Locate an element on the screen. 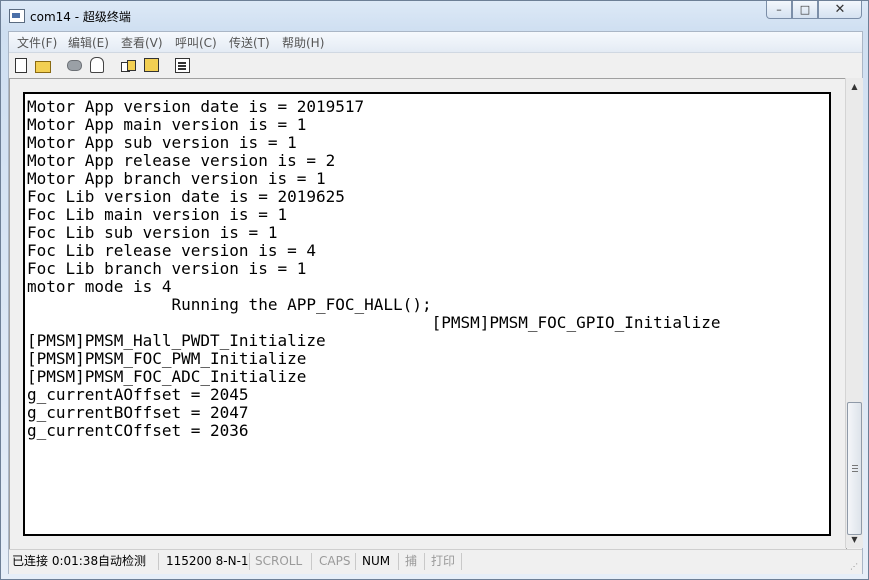  disconnect-icon is located at coordinates (97, 65).